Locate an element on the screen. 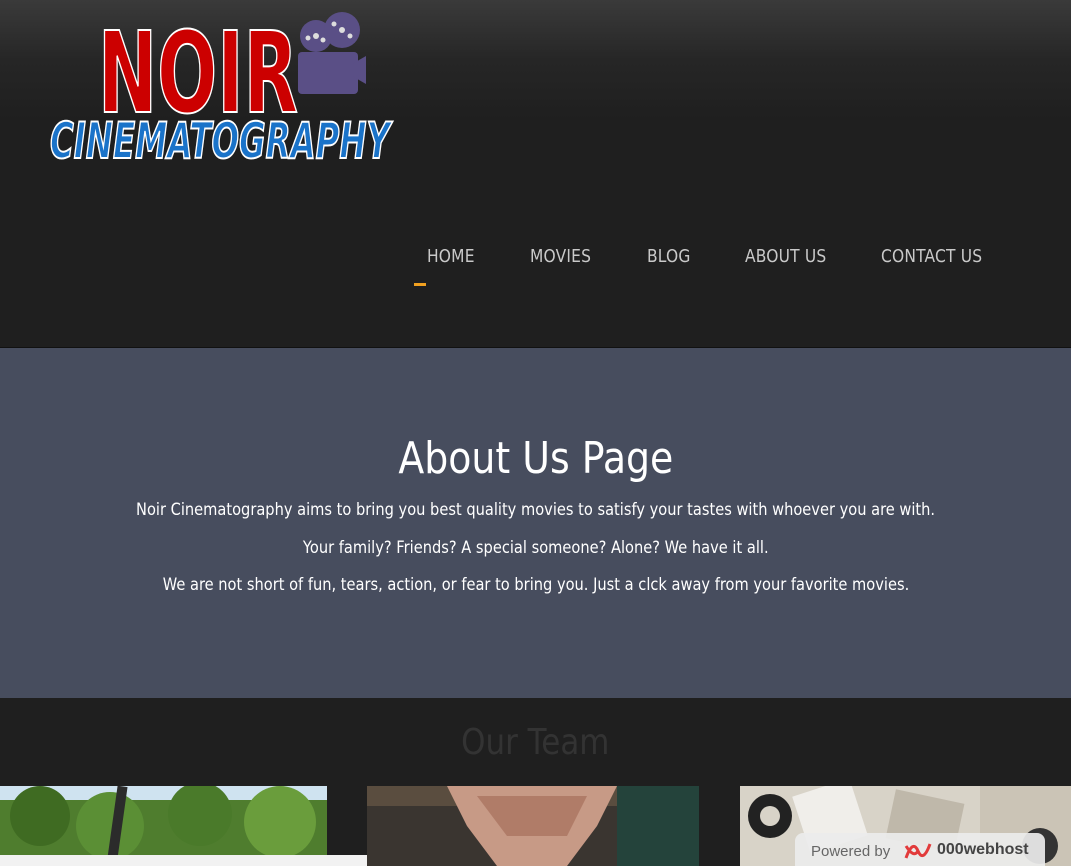  main-nav: HOME MOVIES BLOG ABOUT US CONTACT US is located at coordinates (535, 271).